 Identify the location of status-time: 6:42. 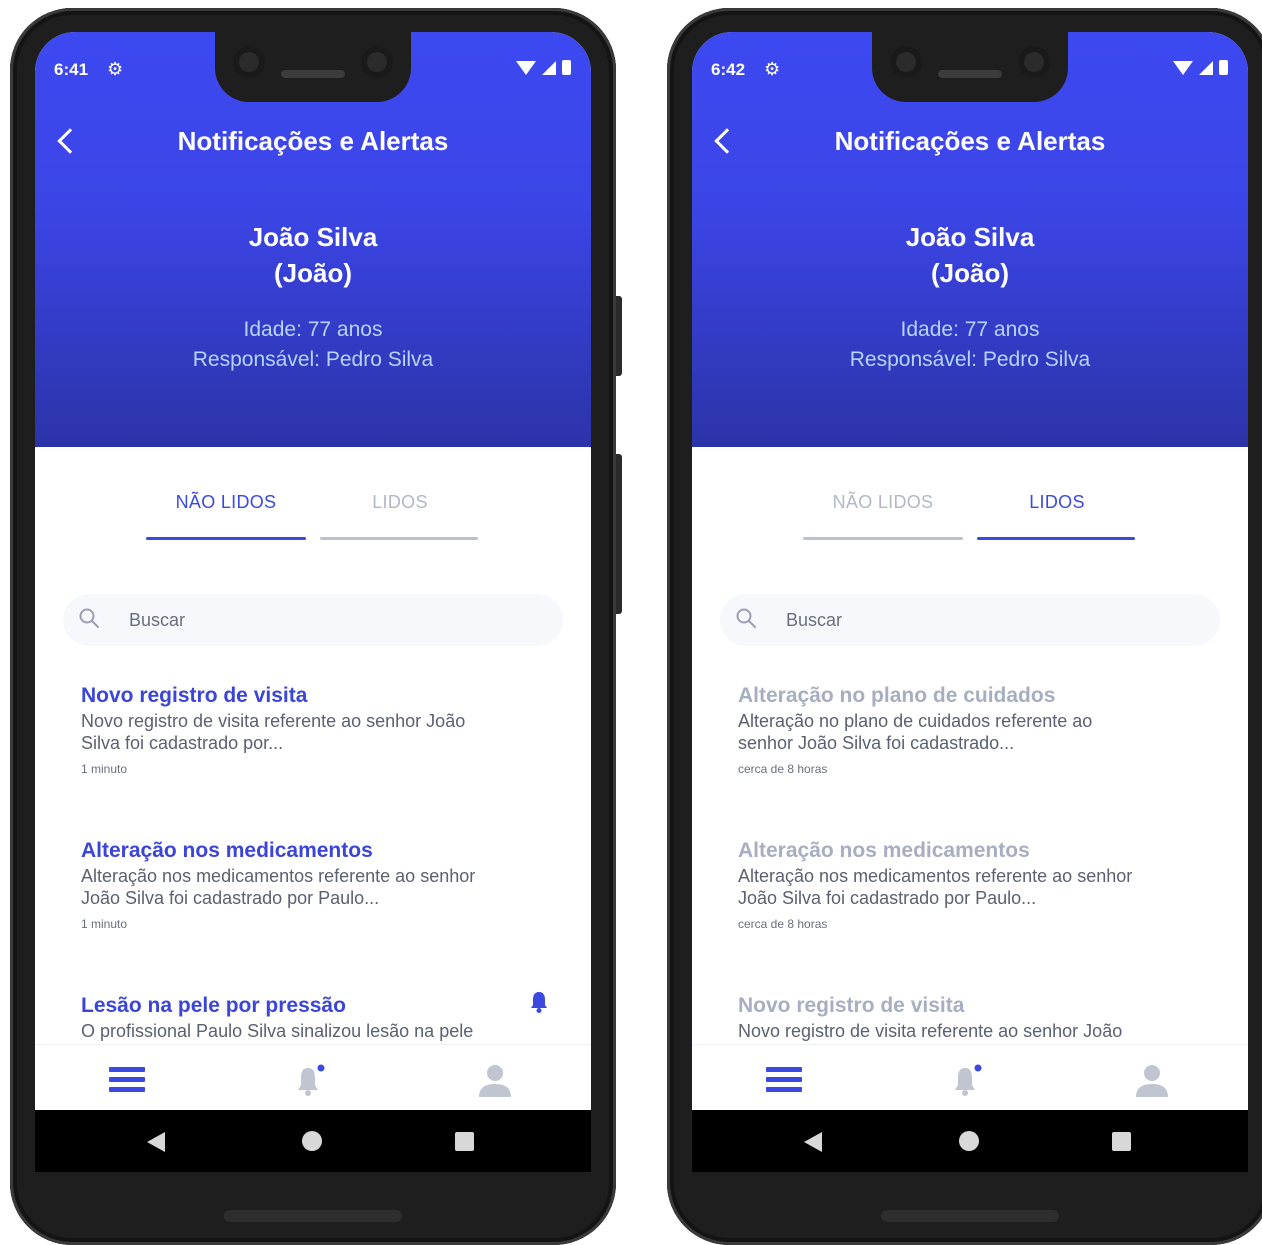
(728, 69).